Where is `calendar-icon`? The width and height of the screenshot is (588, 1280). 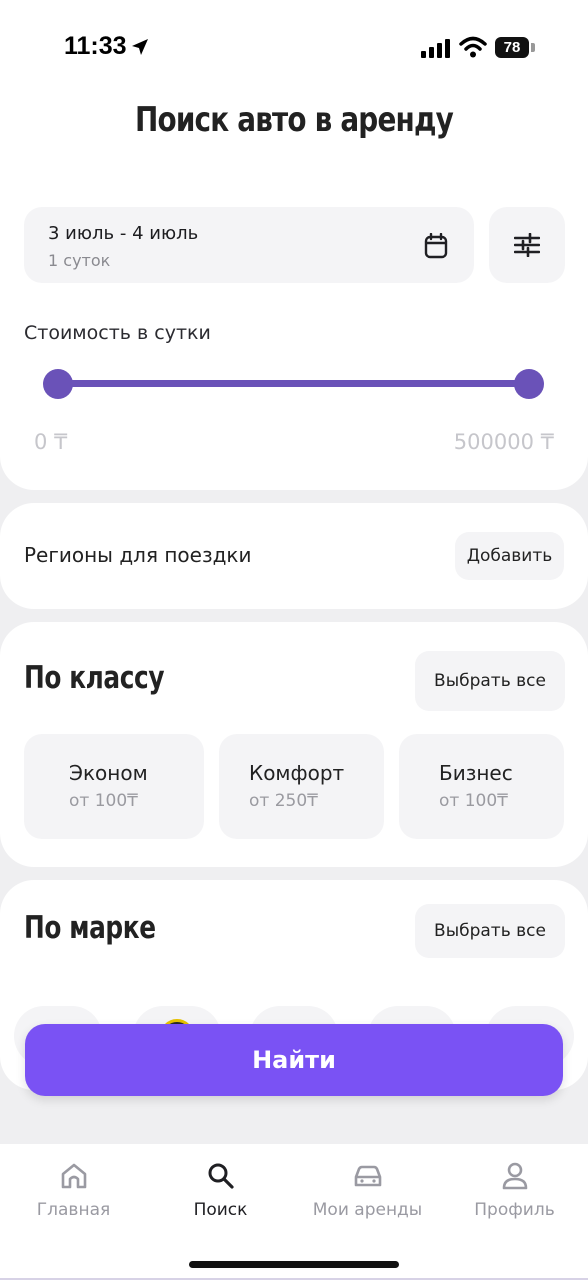
calendar-icon is located at coordinates (436, 246).